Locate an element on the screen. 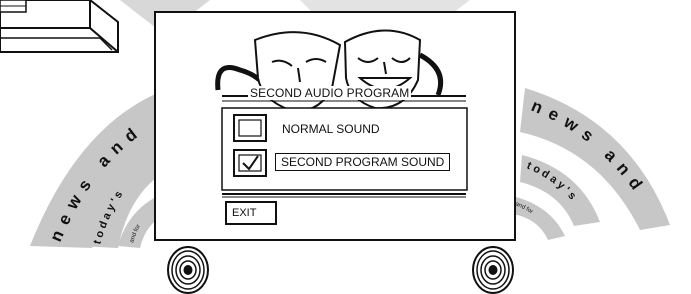  normal-sound-checkbox is located at coordinates (250, 128).